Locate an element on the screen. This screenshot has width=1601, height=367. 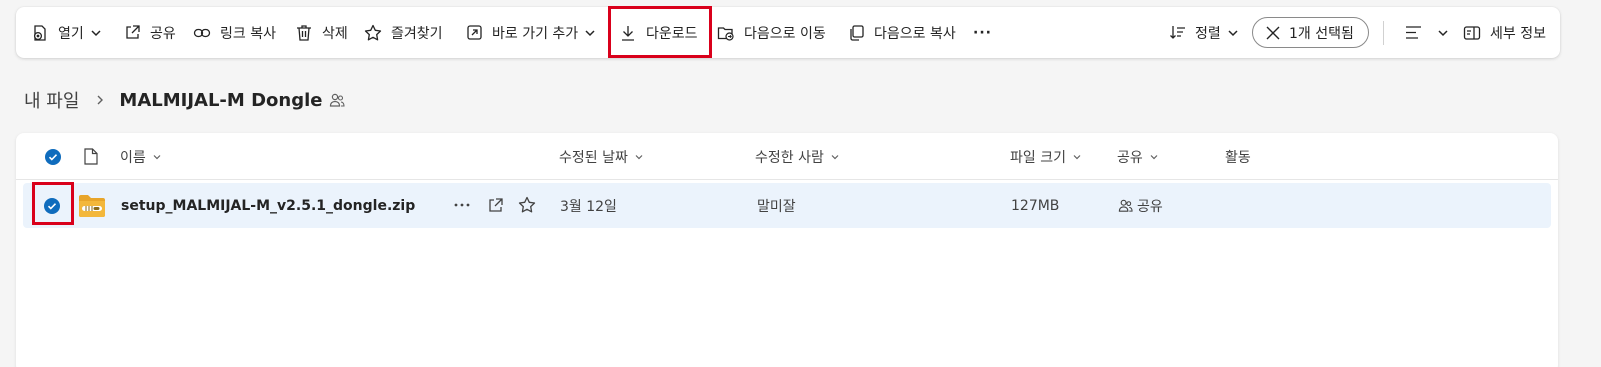
open-icon is located at coordinates (40, 33).